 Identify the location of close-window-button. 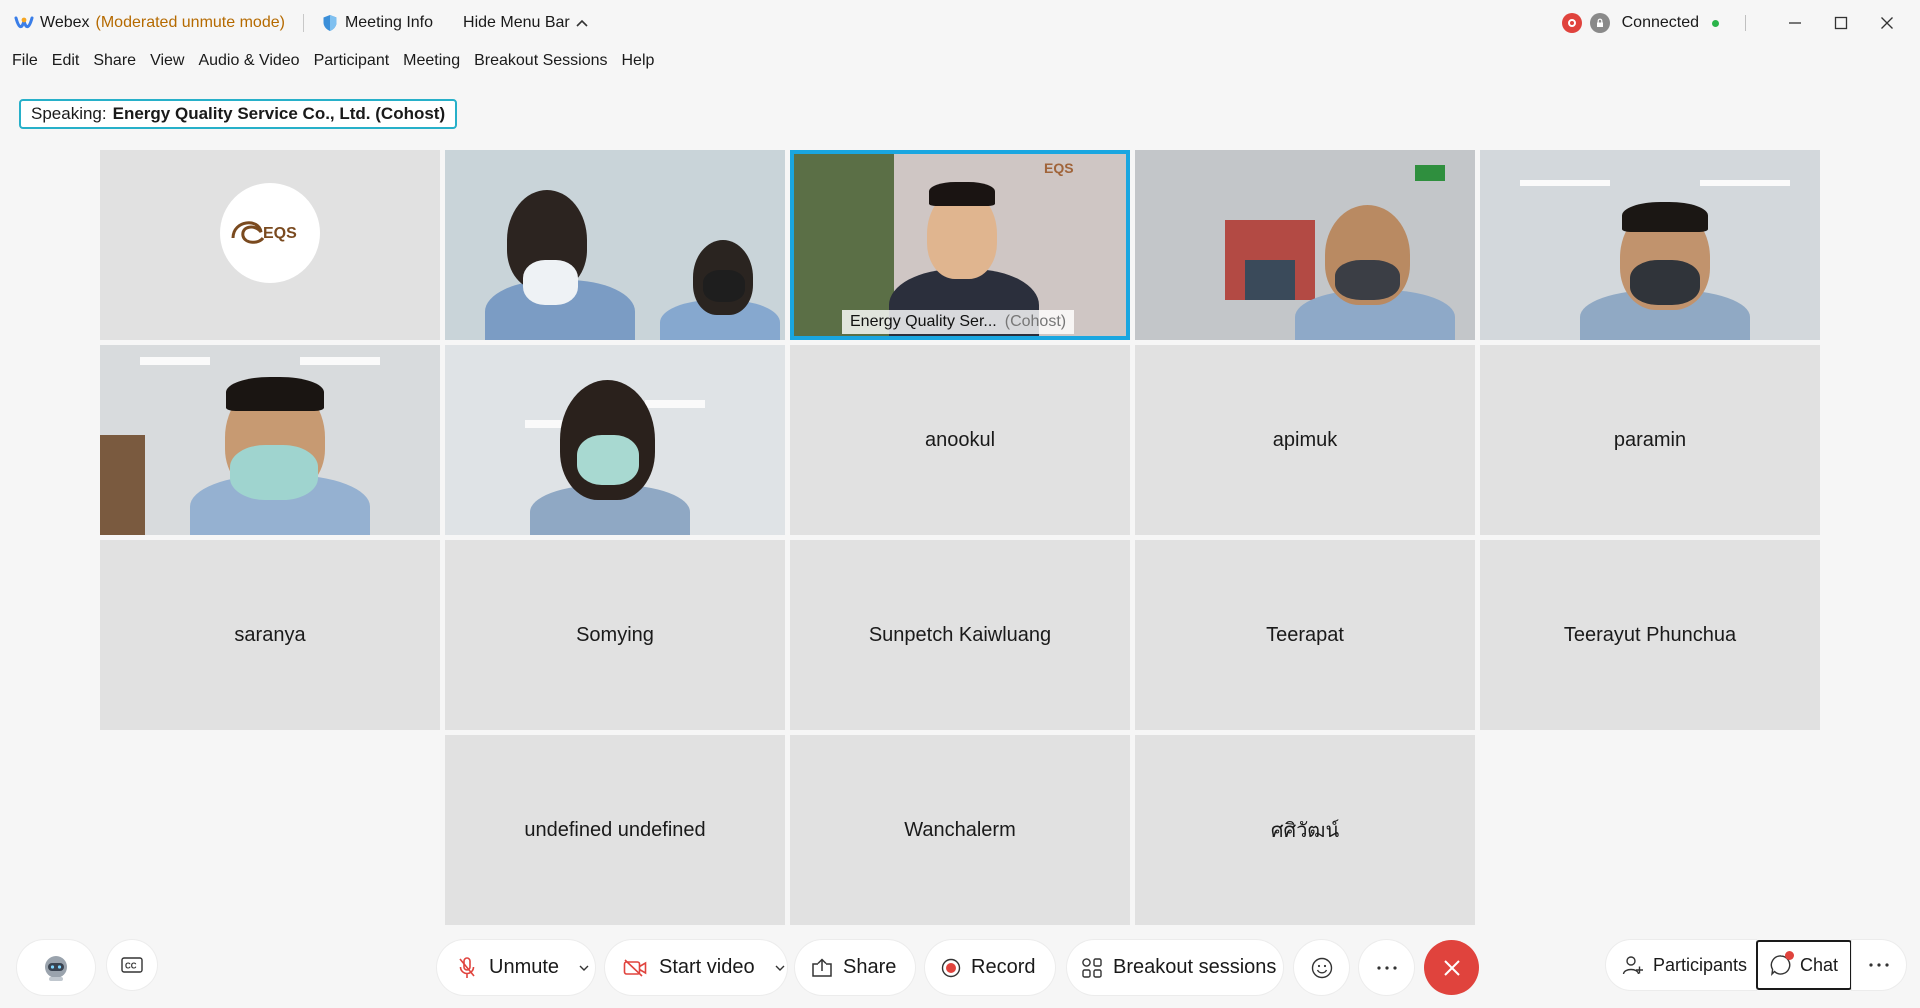
(1887, 23).